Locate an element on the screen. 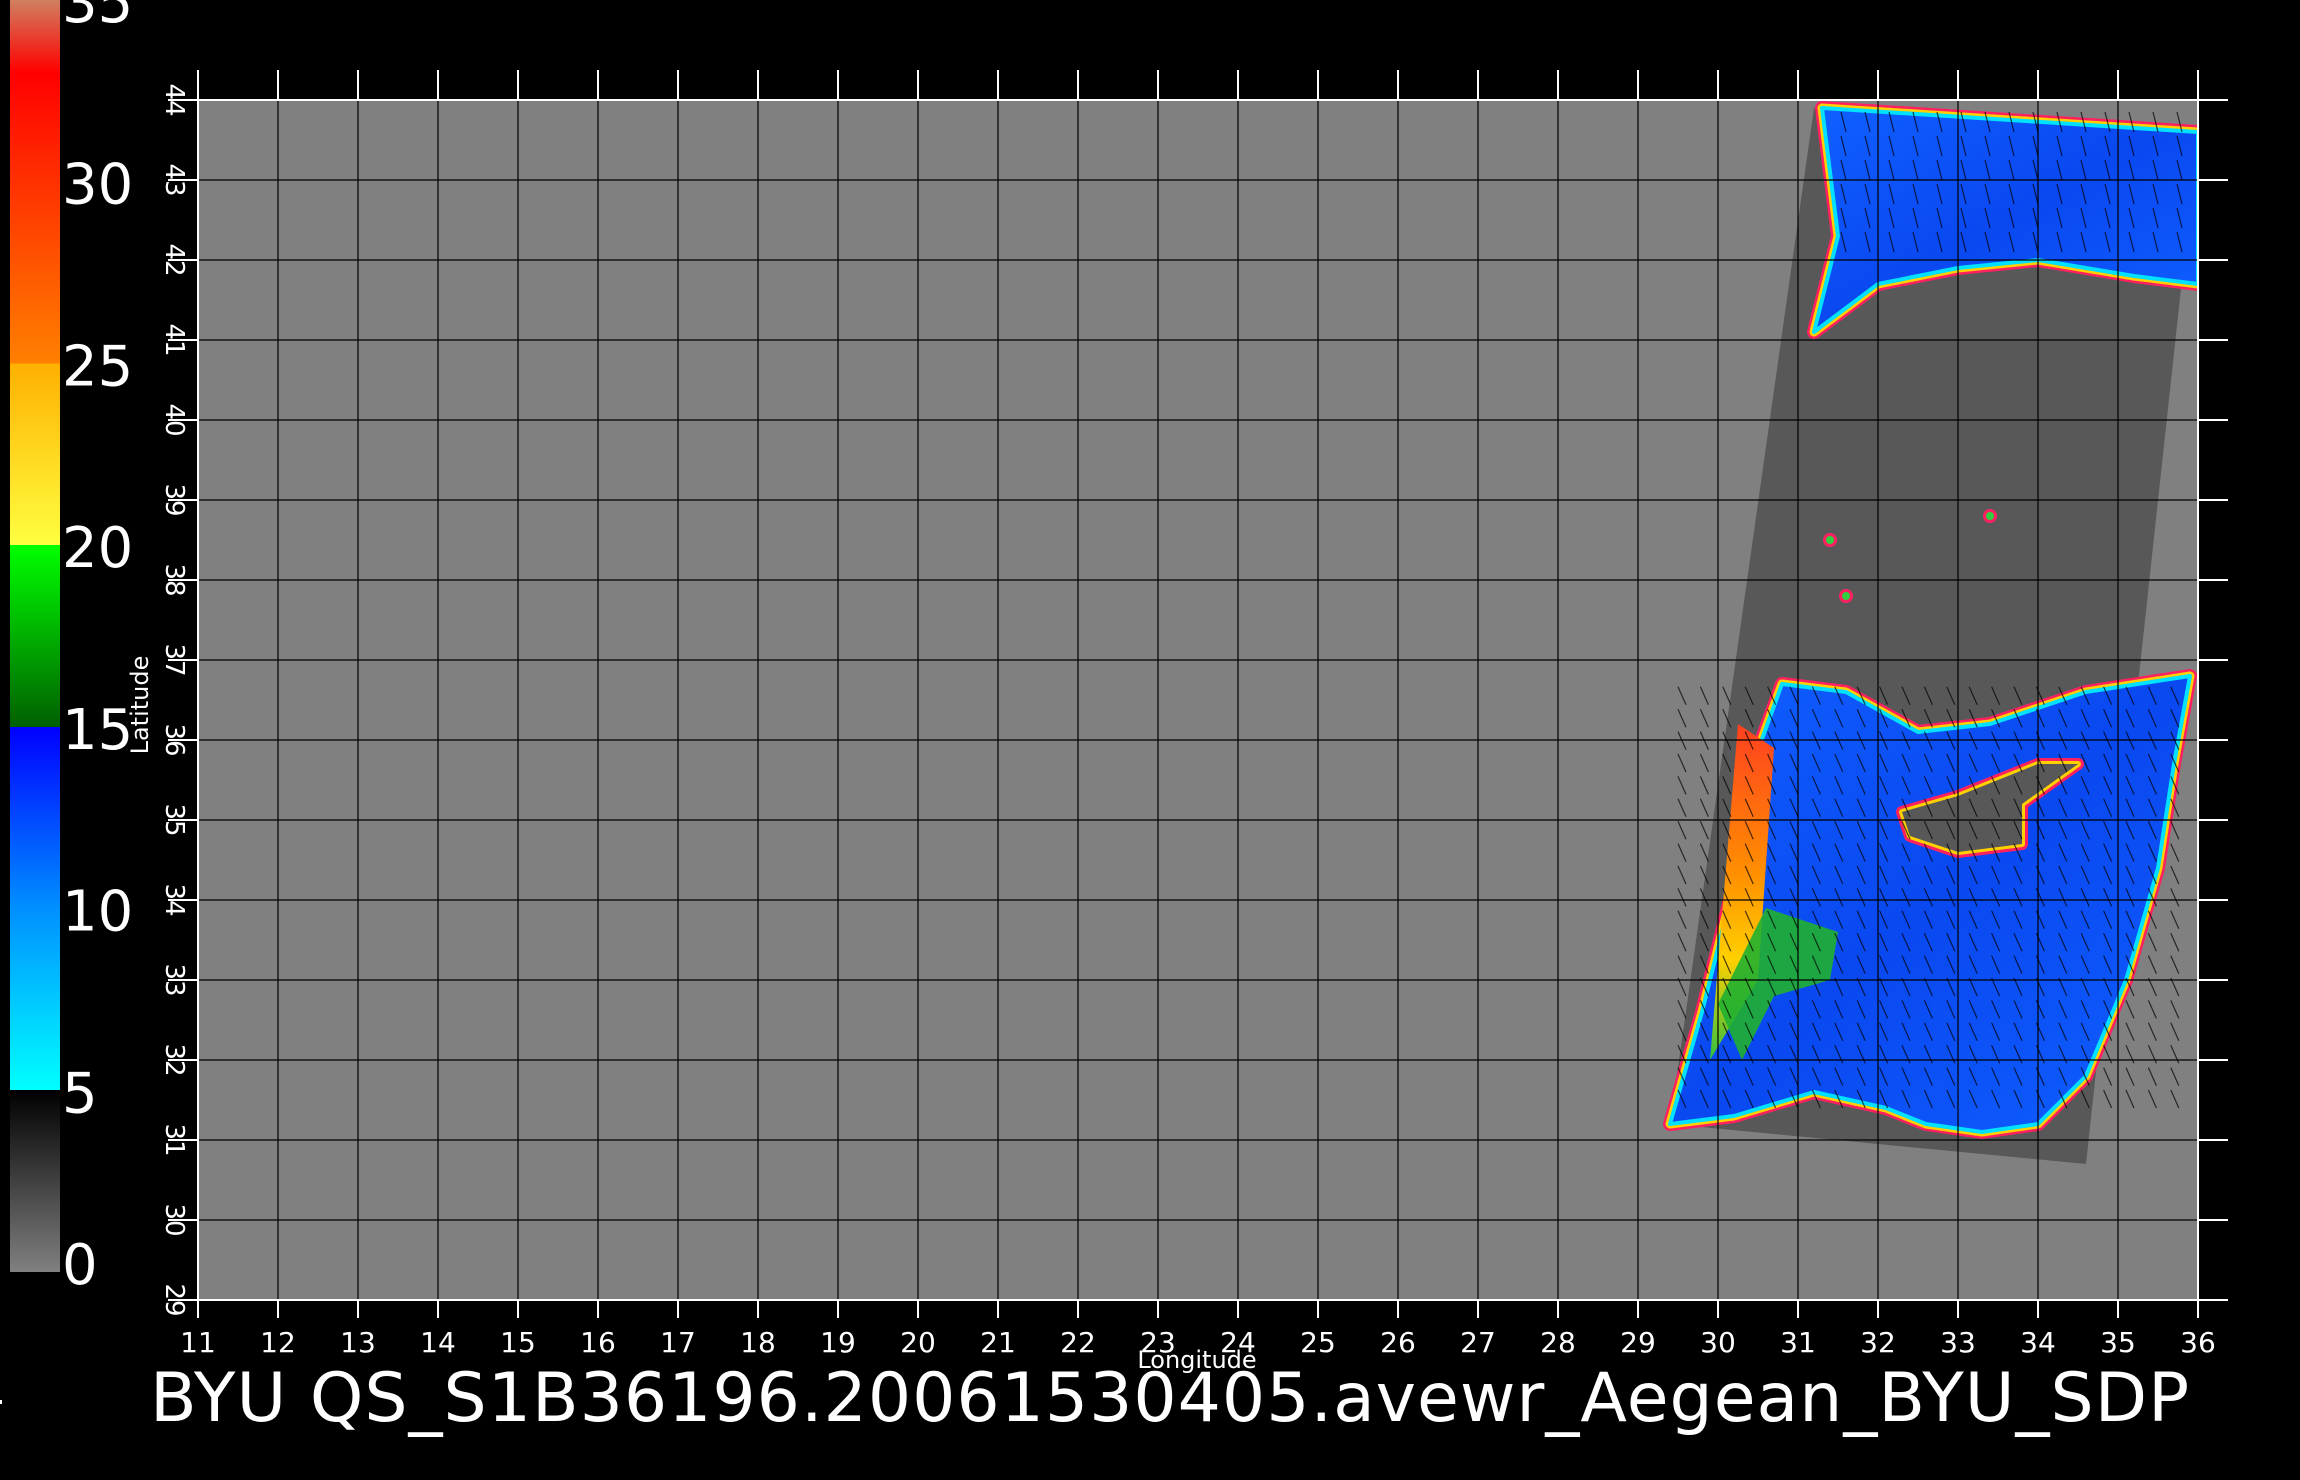 Image resolution: width=2300 pixels, height=1480 pixels. x-tick-label: 33 is located at coordinates (1958, 1342).